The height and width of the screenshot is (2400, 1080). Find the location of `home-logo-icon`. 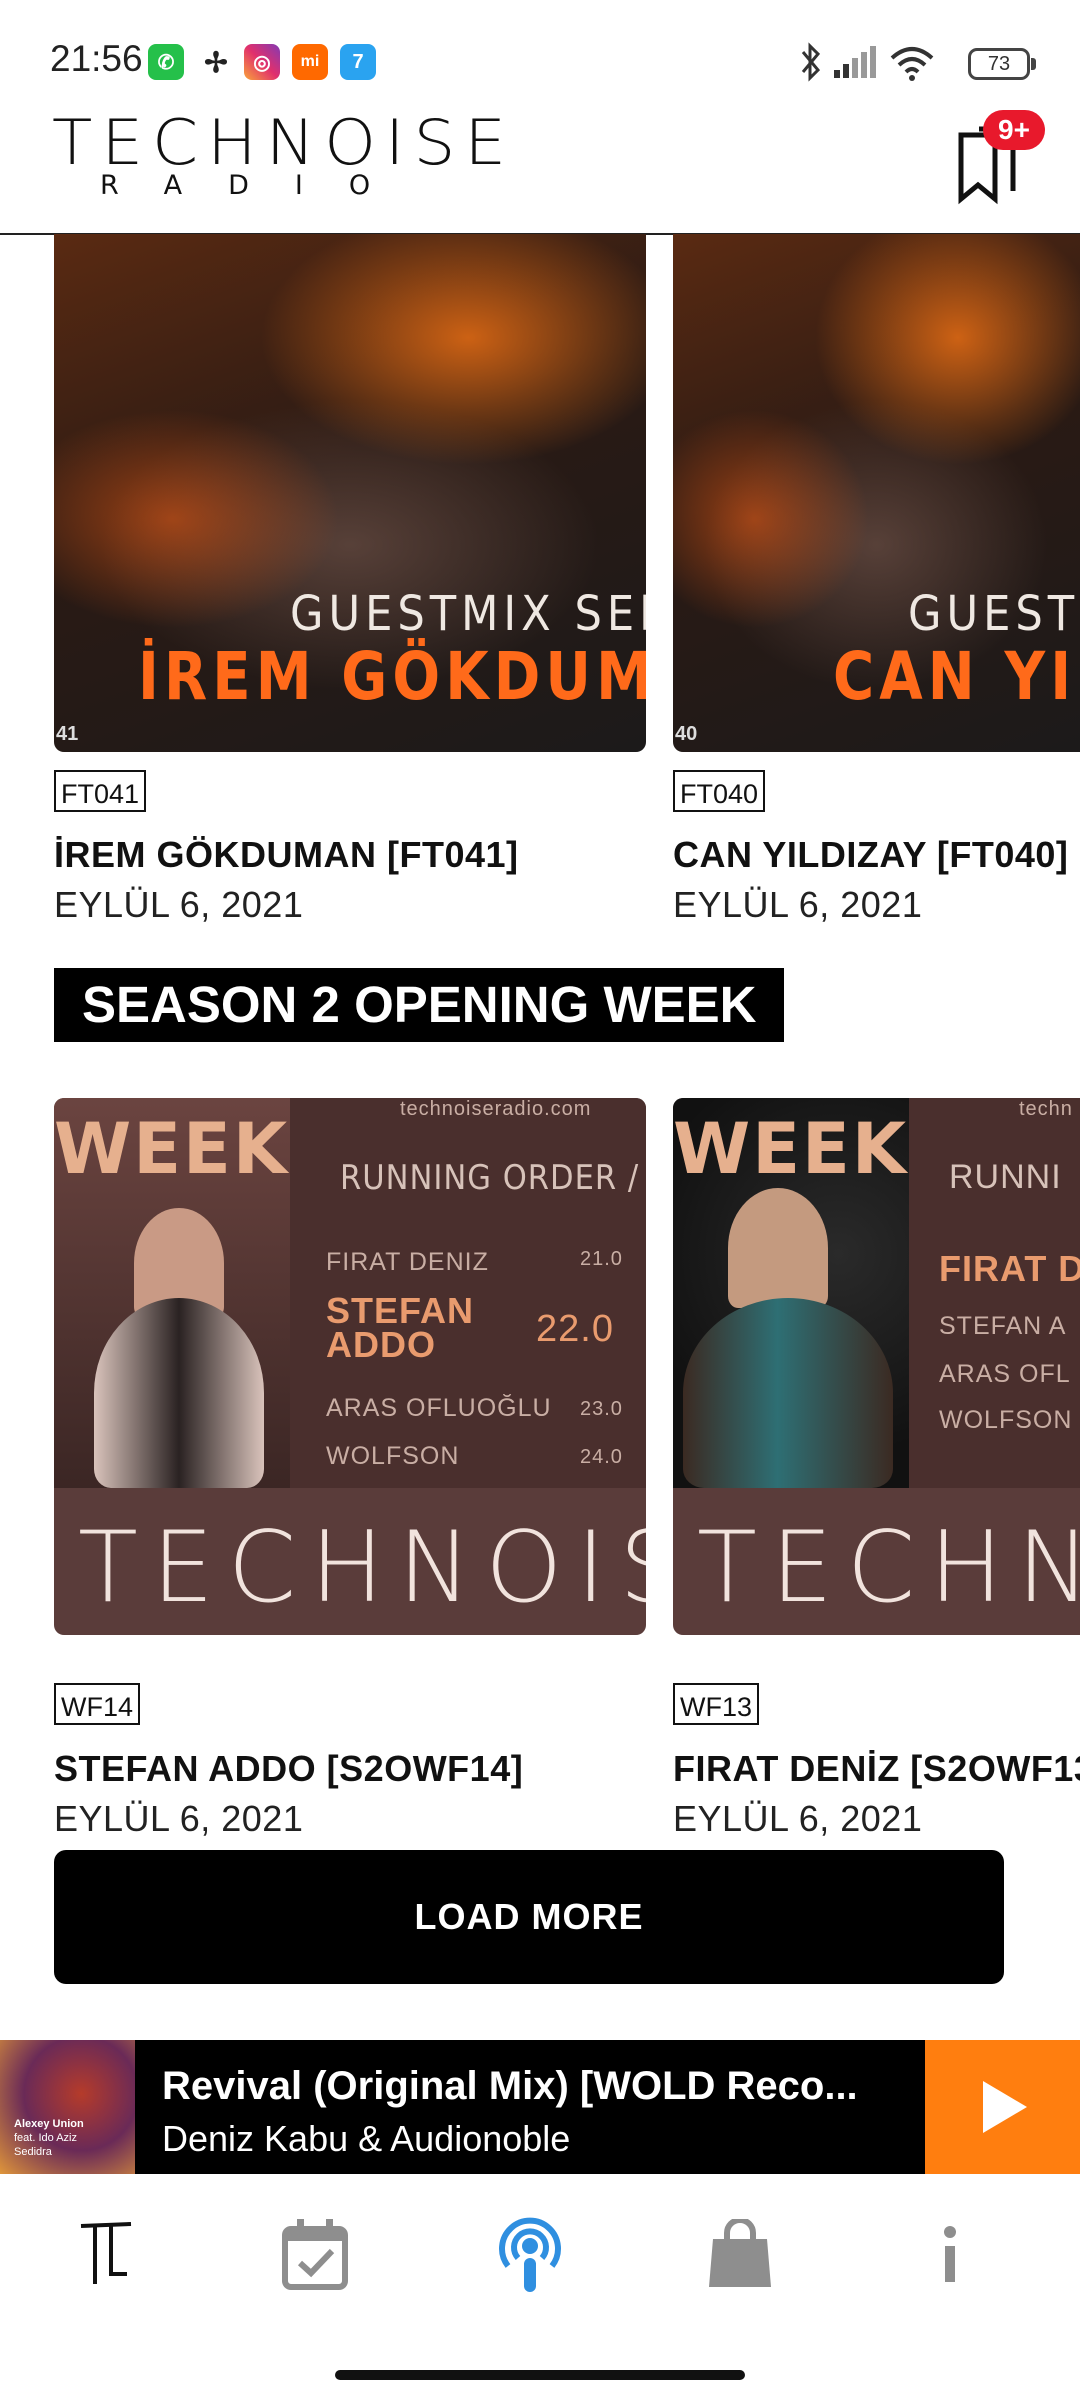

home-logo-icon is located at coordinates (106, 2253).